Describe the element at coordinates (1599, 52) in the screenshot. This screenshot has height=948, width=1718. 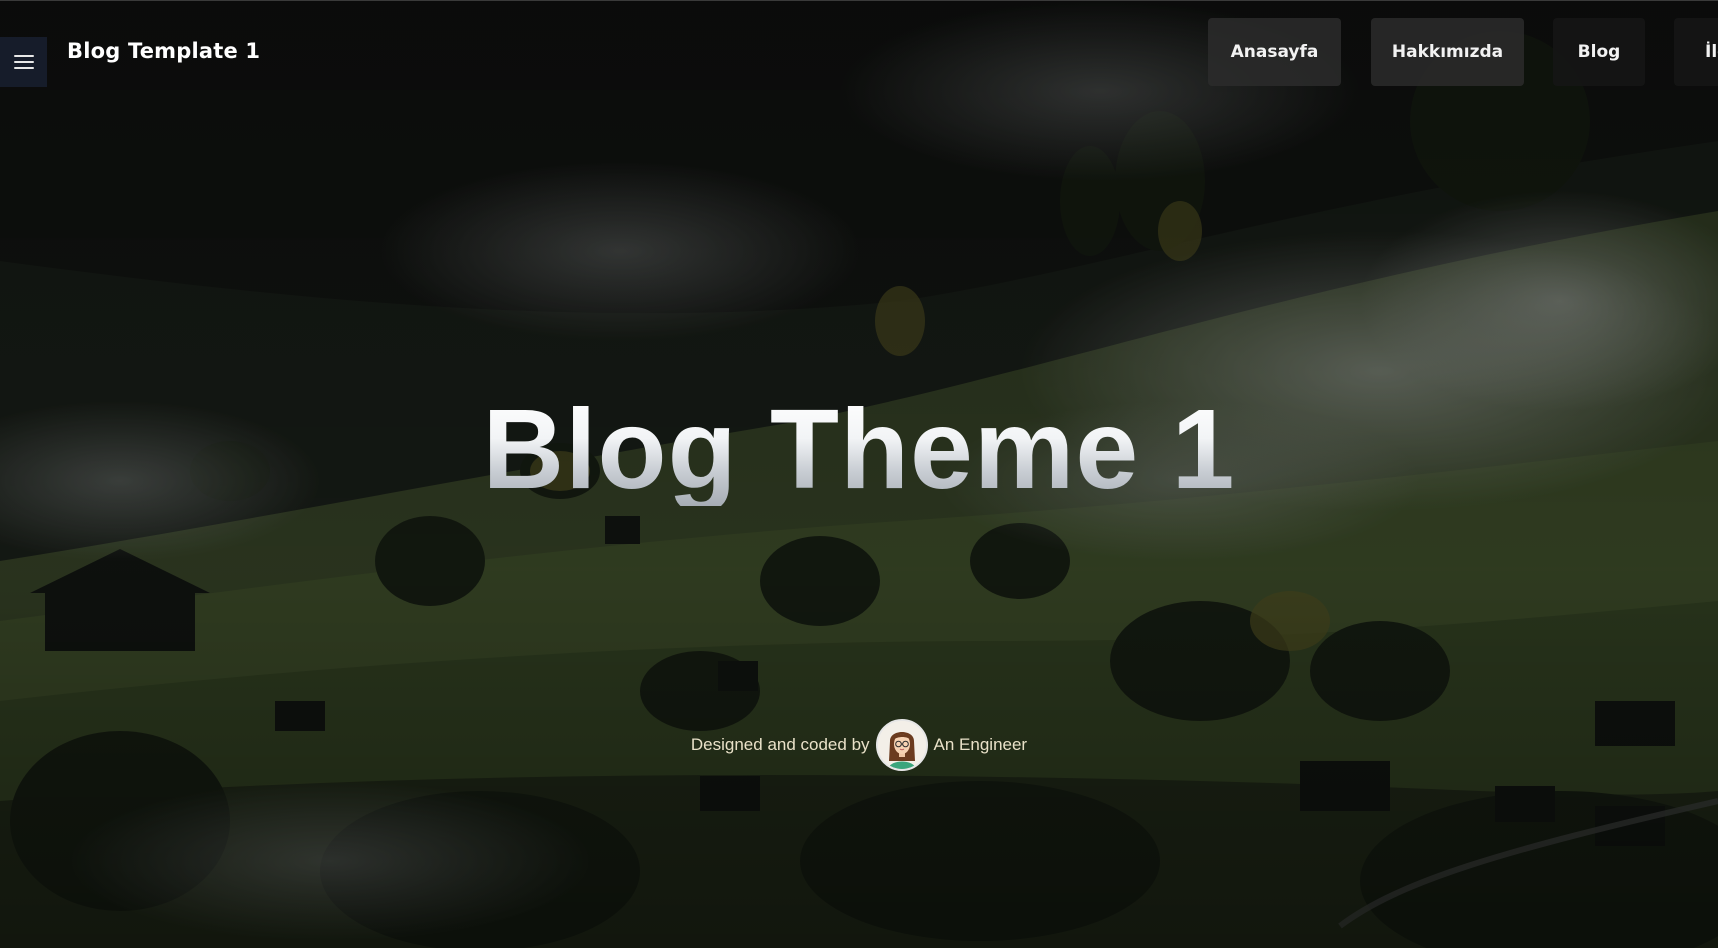
I see `nav-item-blog: Blog` at that location.